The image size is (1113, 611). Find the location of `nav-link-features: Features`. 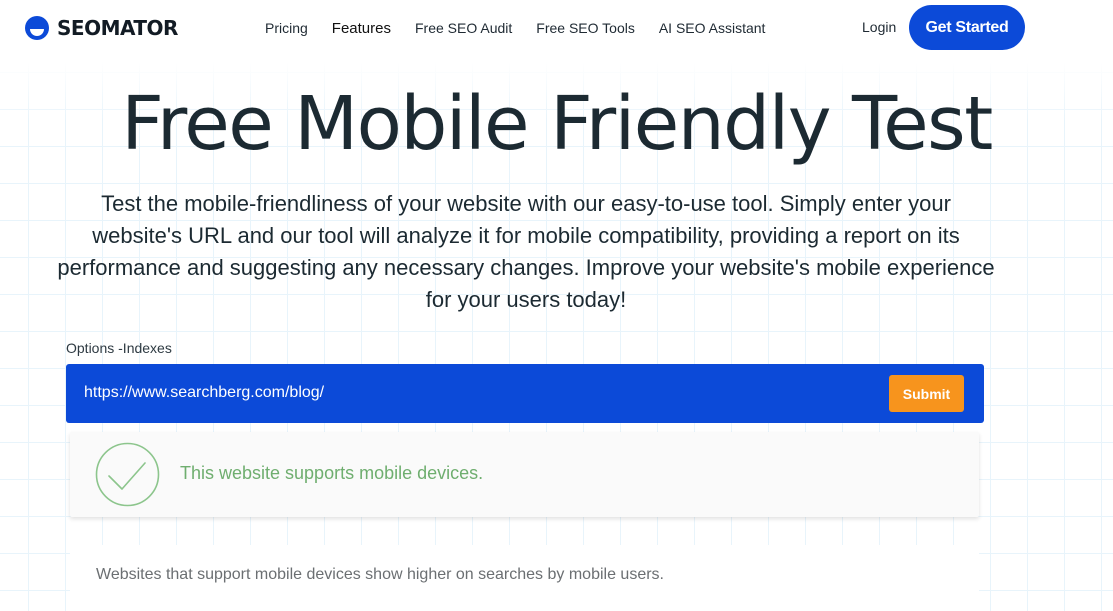

nav-link-features: Features is located at coordinates (361, 28).